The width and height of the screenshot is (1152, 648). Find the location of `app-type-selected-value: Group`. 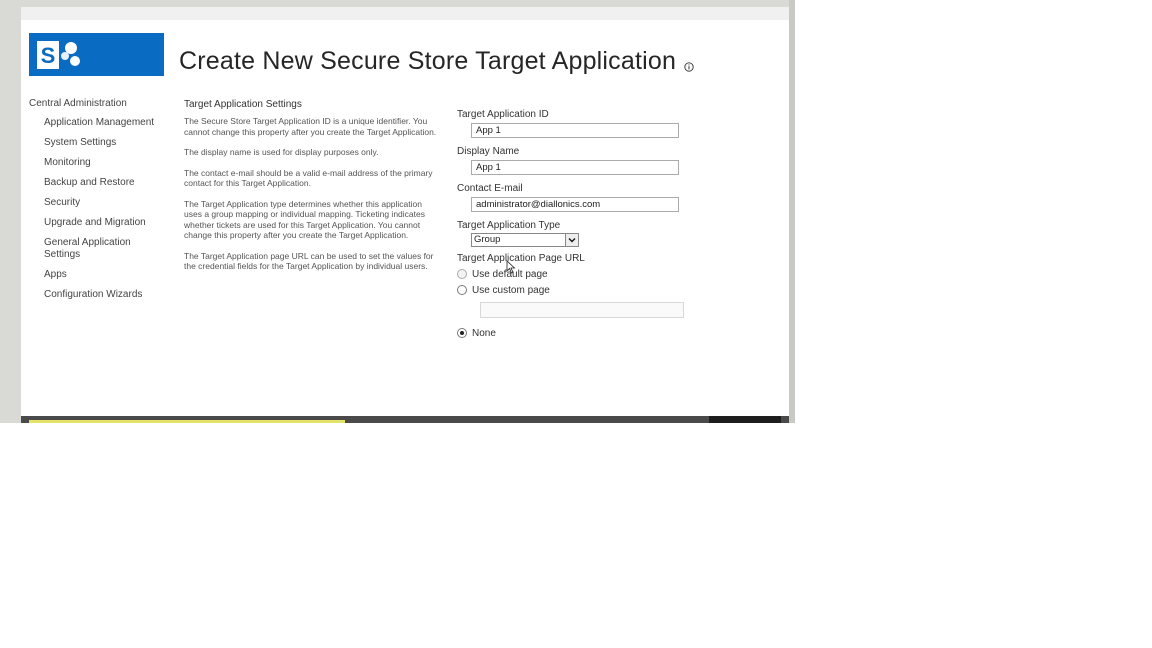

app-type-selected-value: Group is located at coordinates (487, 239).